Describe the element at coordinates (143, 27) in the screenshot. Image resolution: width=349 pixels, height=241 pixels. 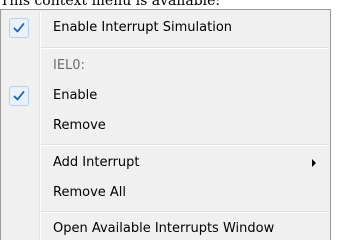
I see `menu-item-label: Enable Interrupt Simulation` at that location.